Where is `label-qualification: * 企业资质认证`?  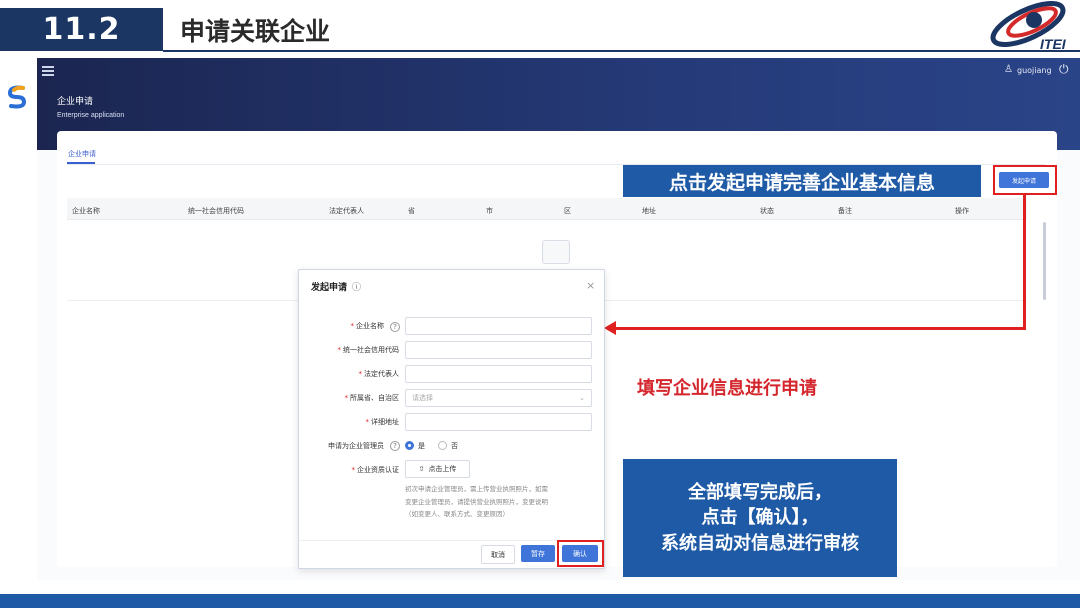 label-qualification: * 企业资质认证 is located at coordinates (375, 470).